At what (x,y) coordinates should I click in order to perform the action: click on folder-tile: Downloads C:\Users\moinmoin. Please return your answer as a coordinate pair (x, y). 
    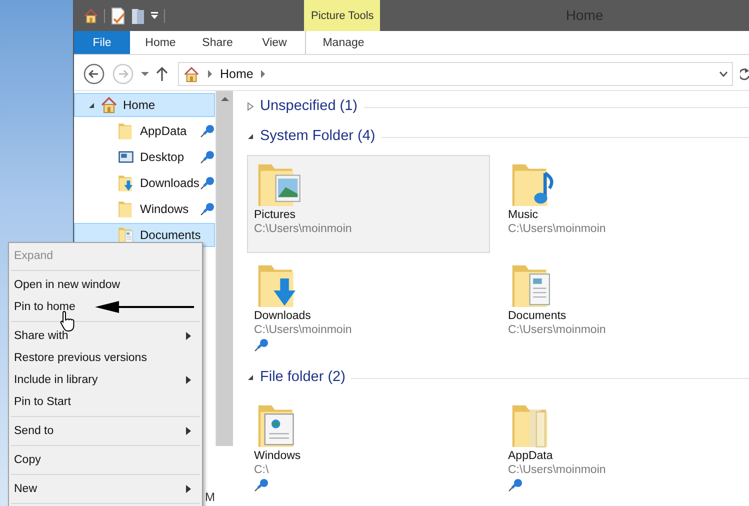
    Looking at the image, I should click on (368, 305).